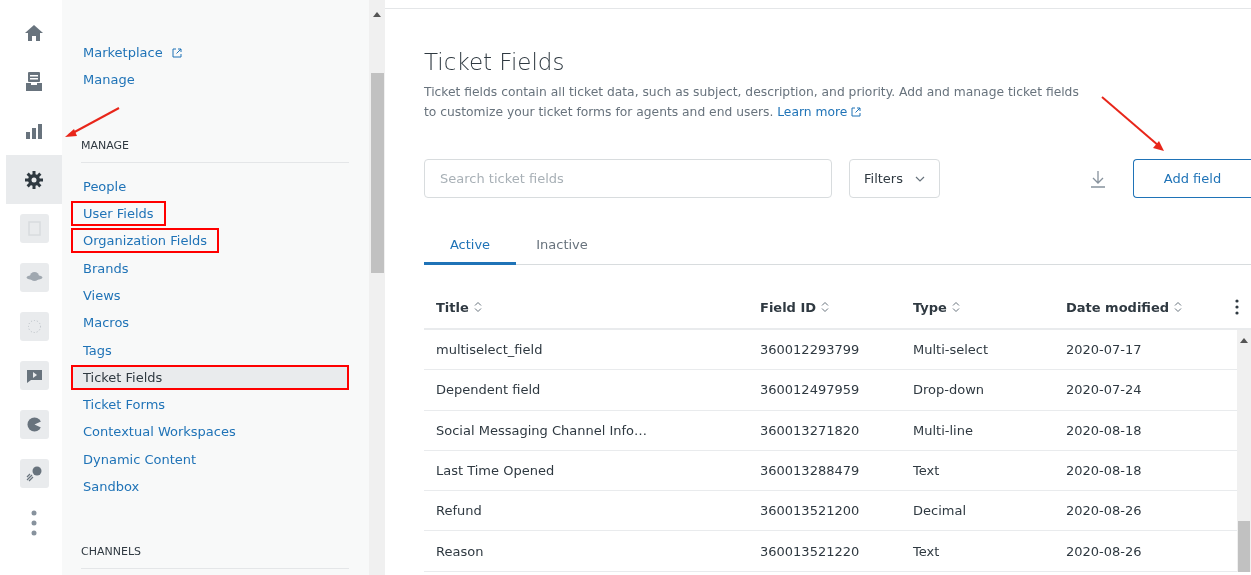 The height and width of the screenshot is (575, 1251). I want to click on sidebar-item: Views, so click(102, 295).